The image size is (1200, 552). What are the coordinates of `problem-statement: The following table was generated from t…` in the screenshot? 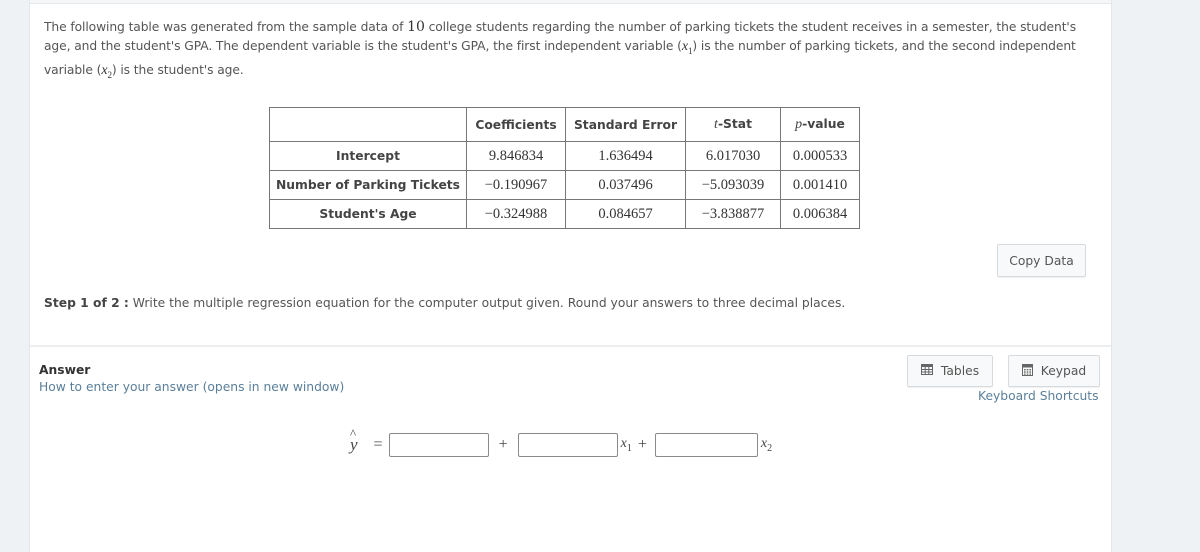 It's located at (574, 51).